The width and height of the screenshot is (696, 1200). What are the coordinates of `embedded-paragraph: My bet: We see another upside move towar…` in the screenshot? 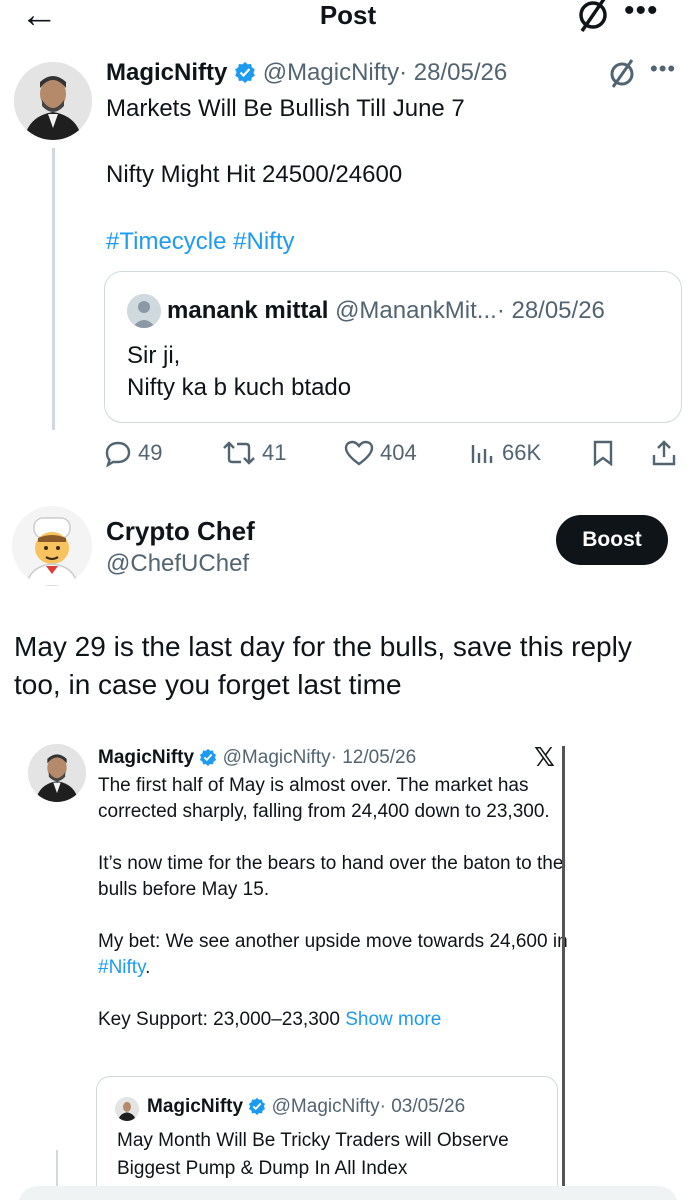 It's located at (333, 955).